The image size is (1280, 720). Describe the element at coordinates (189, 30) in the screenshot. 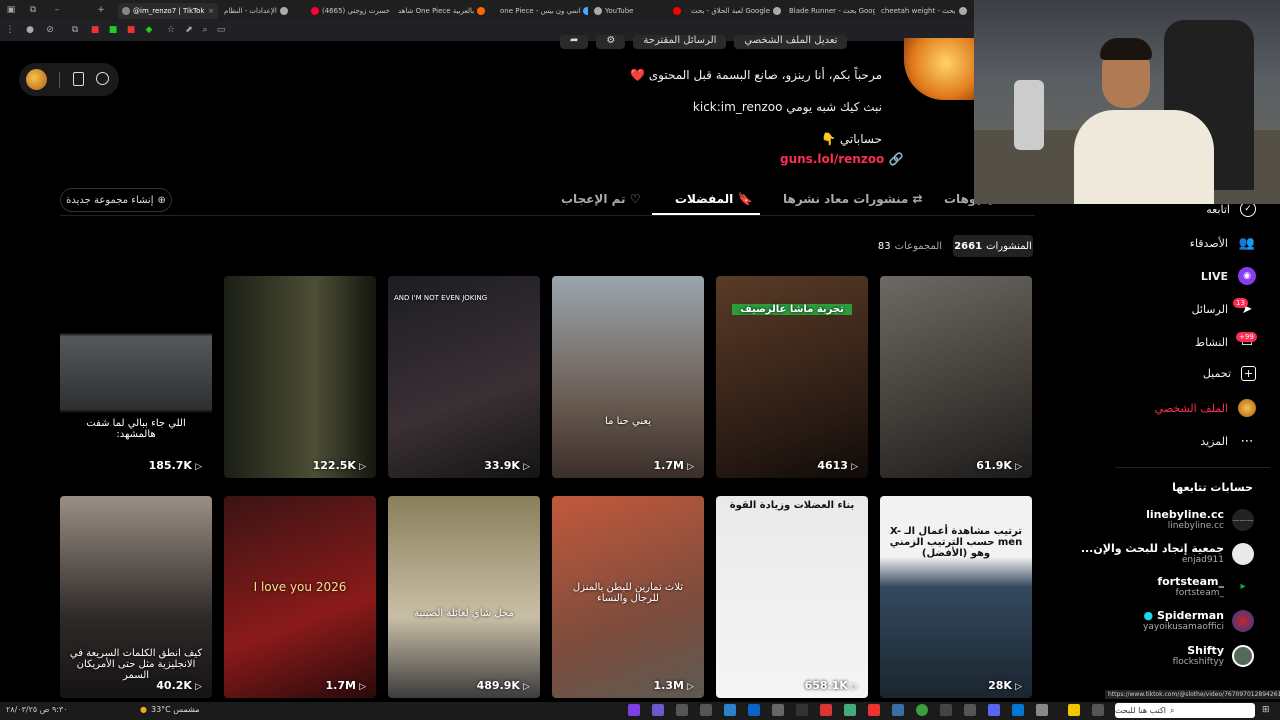

I see `share-icon: ⬈` at that location.